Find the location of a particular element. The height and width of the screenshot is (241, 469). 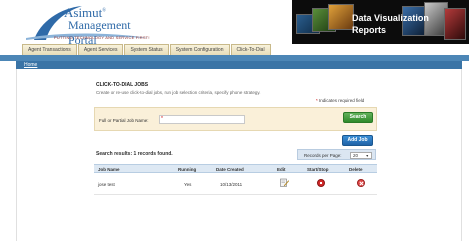

column-header-date-created: Date Created is located at coordinates (230, 169).